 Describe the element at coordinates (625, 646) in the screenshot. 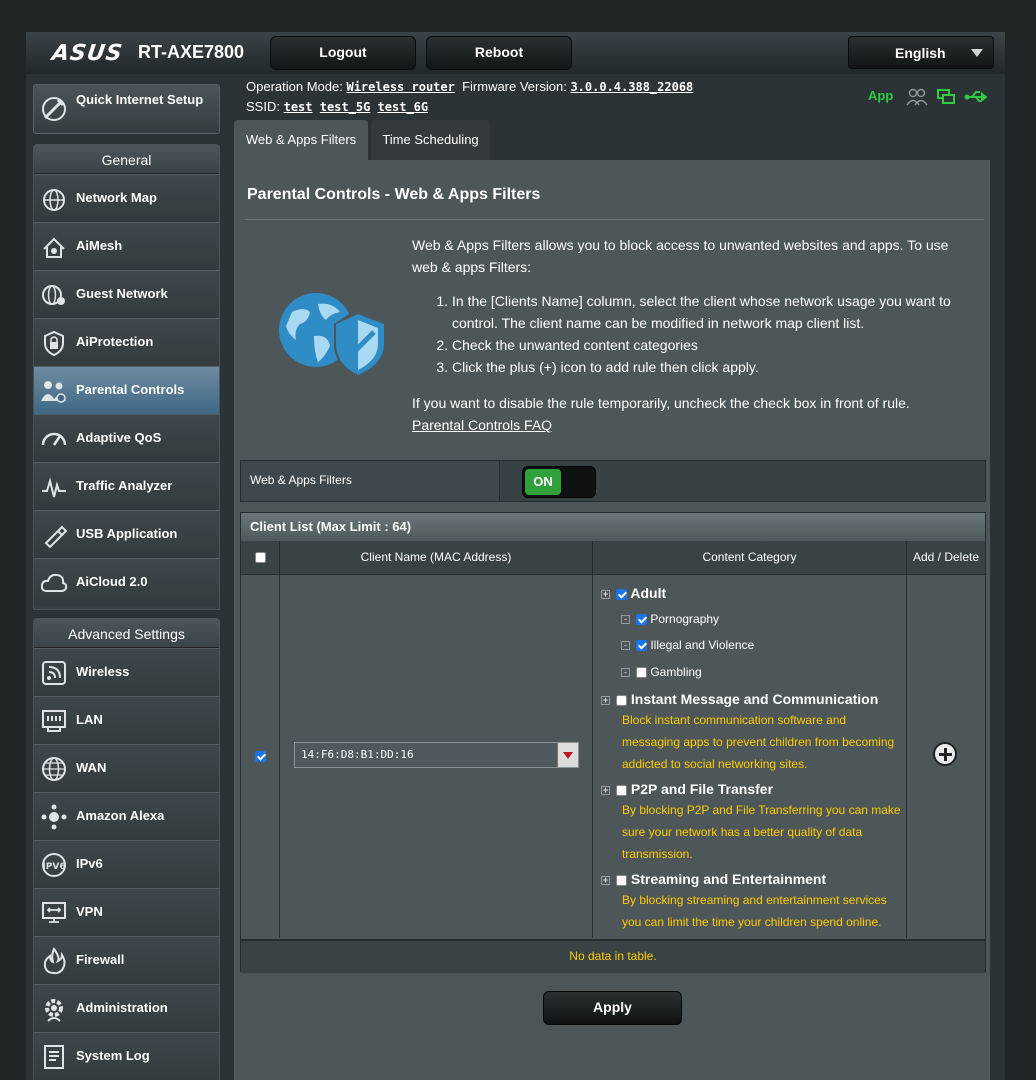

I see `tree-line-icon: -` at that location.